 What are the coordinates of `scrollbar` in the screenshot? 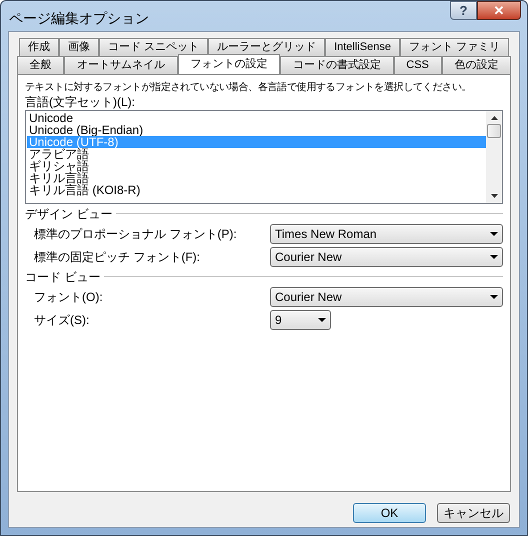 It's located at (494, 157).